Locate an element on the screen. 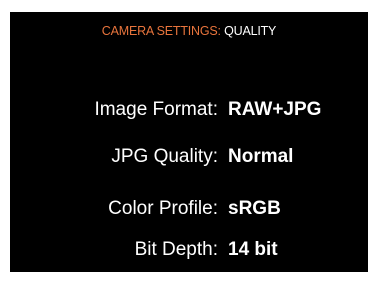  setting-label: Color Profile: is located at coordinates (163, 208).